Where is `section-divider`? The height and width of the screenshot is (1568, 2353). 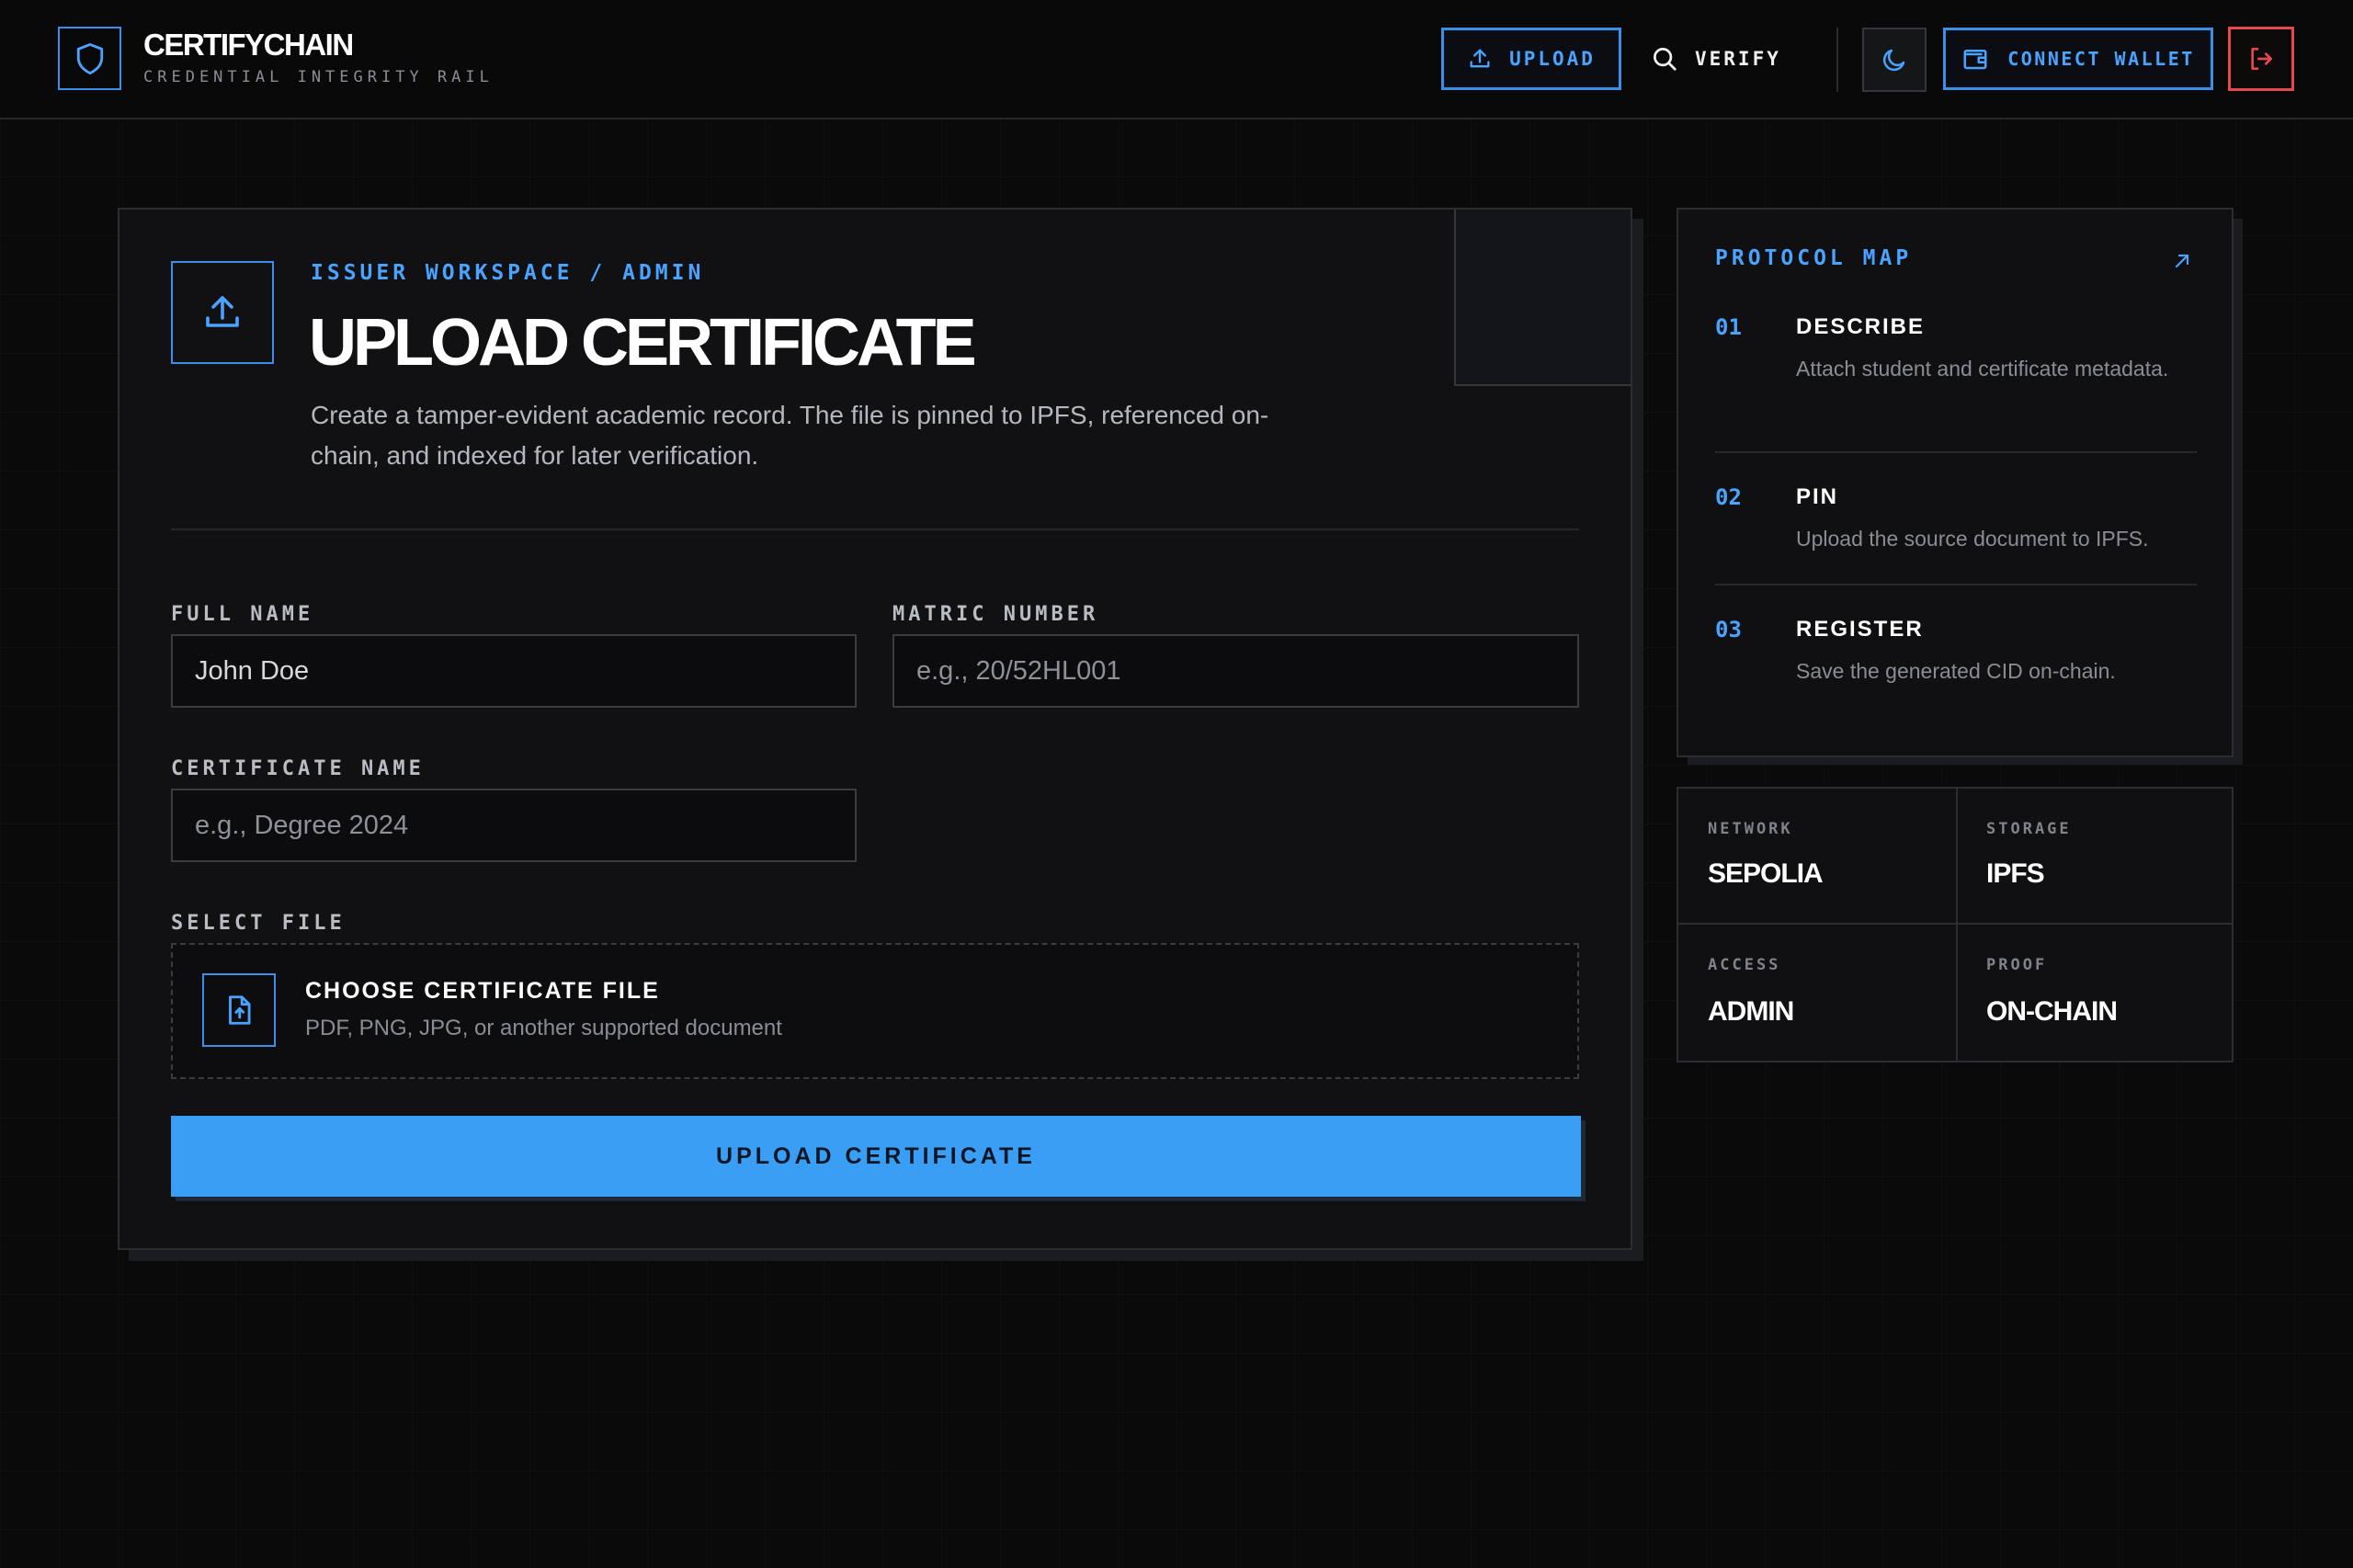
section-divider is located at coordinates (875, 529).